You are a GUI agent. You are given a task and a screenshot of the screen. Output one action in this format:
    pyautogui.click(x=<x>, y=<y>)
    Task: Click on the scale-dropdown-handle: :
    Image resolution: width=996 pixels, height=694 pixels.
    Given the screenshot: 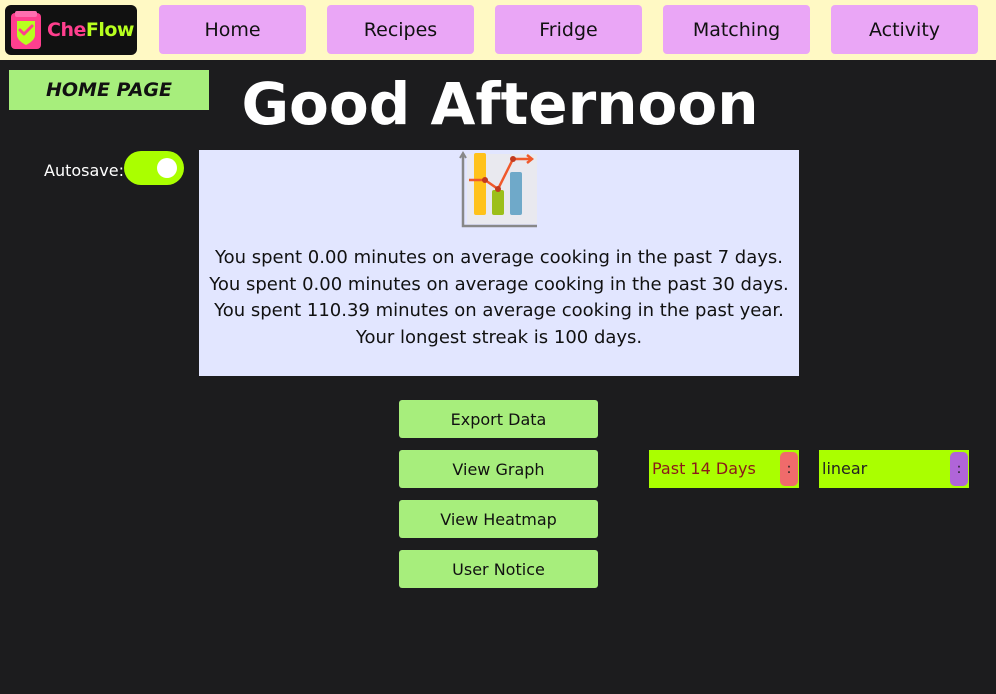 What is the action you would take?
    pyautogui.click(x=959, y=469)
    